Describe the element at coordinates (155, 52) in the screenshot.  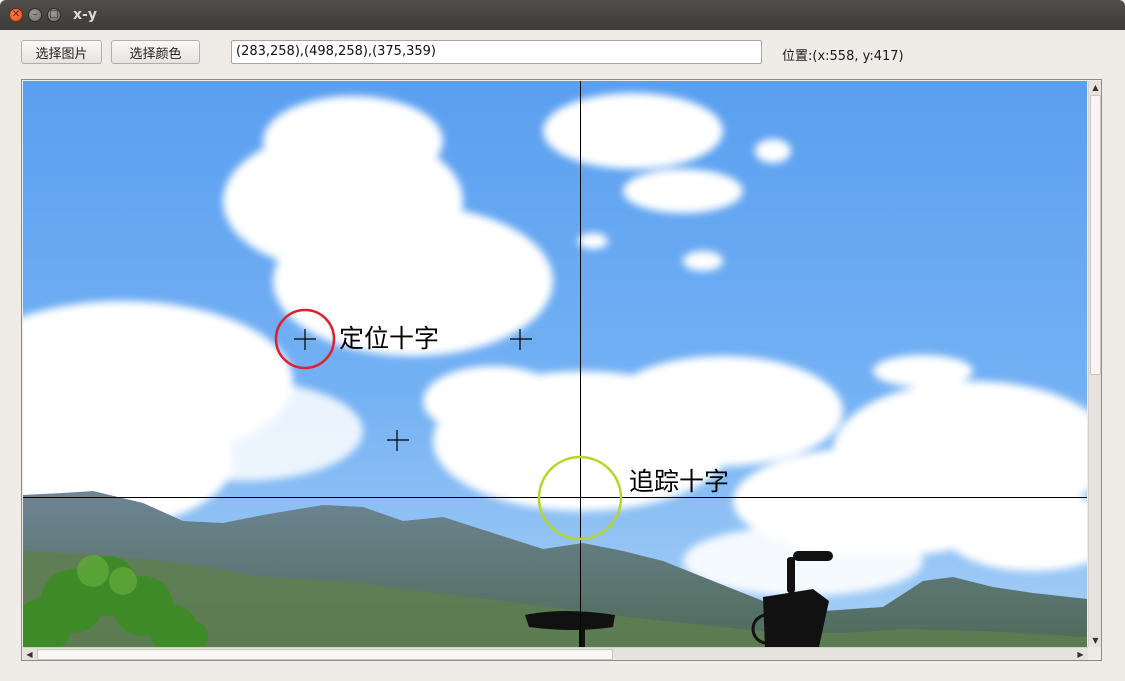
I see `select-color-button: 选择颜色` at that location.